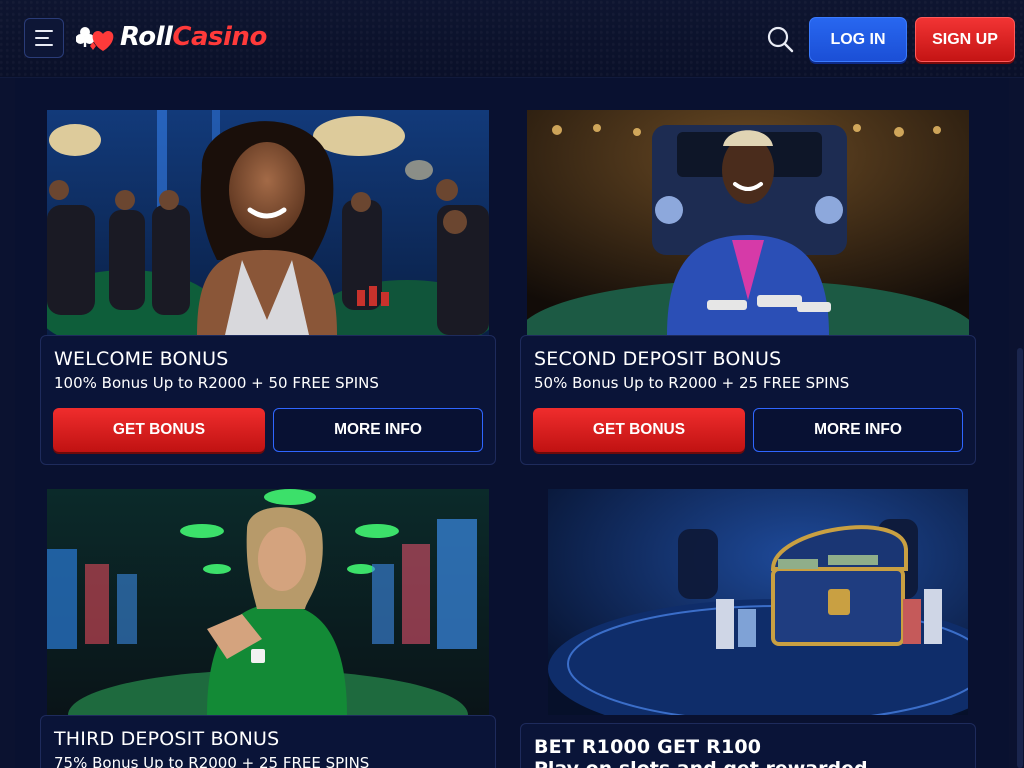 This screenshot has width=1024, height=768. What do you see at coordinates (268, 602) in the screenshot?
I see `third-deposit-image` at bounding box center [268, 602].